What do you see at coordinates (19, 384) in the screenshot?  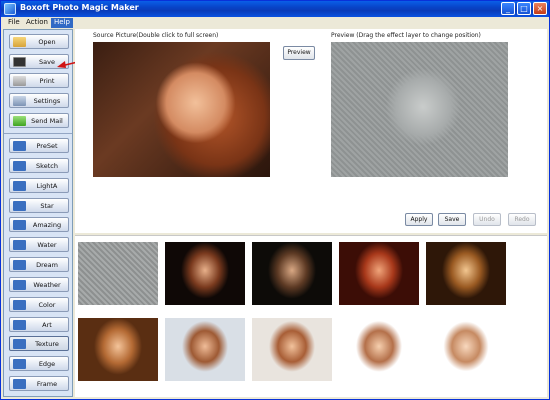 I see `frame-icon` at bounding box center [19, 384].